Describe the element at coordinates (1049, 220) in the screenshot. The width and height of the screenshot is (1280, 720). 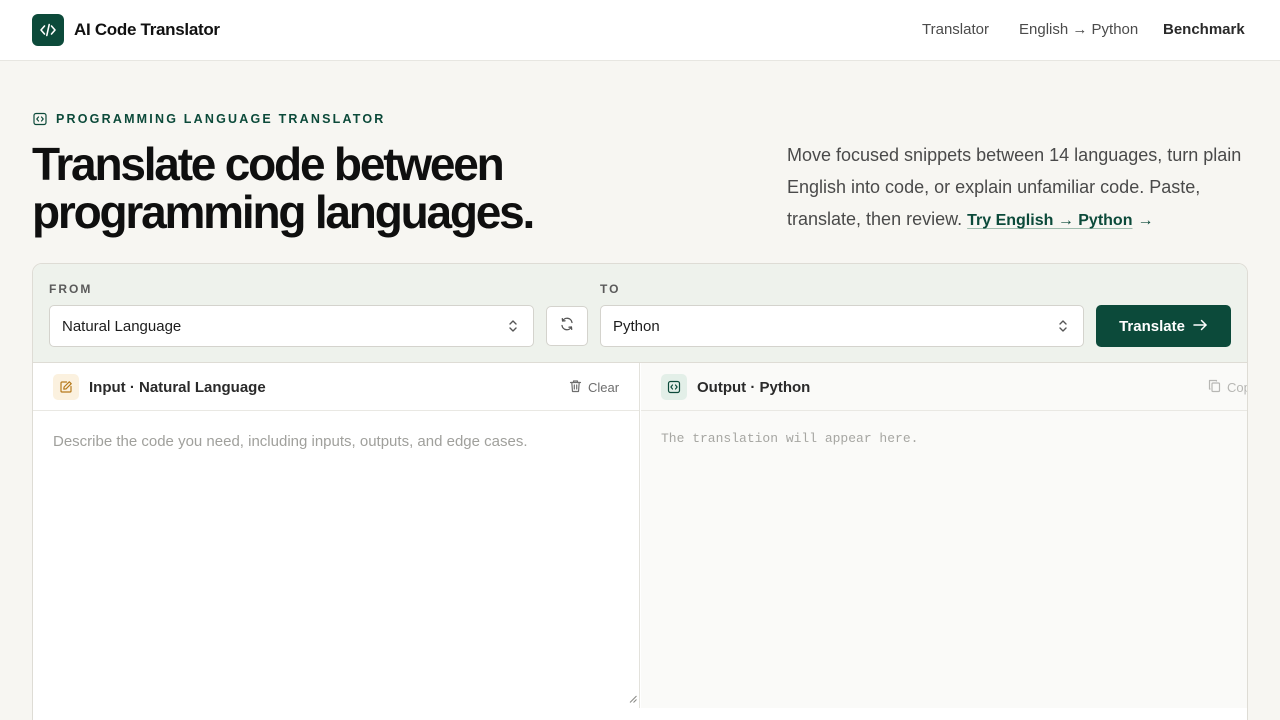
I see `try-english-python-link: Try English → Python` at that location.